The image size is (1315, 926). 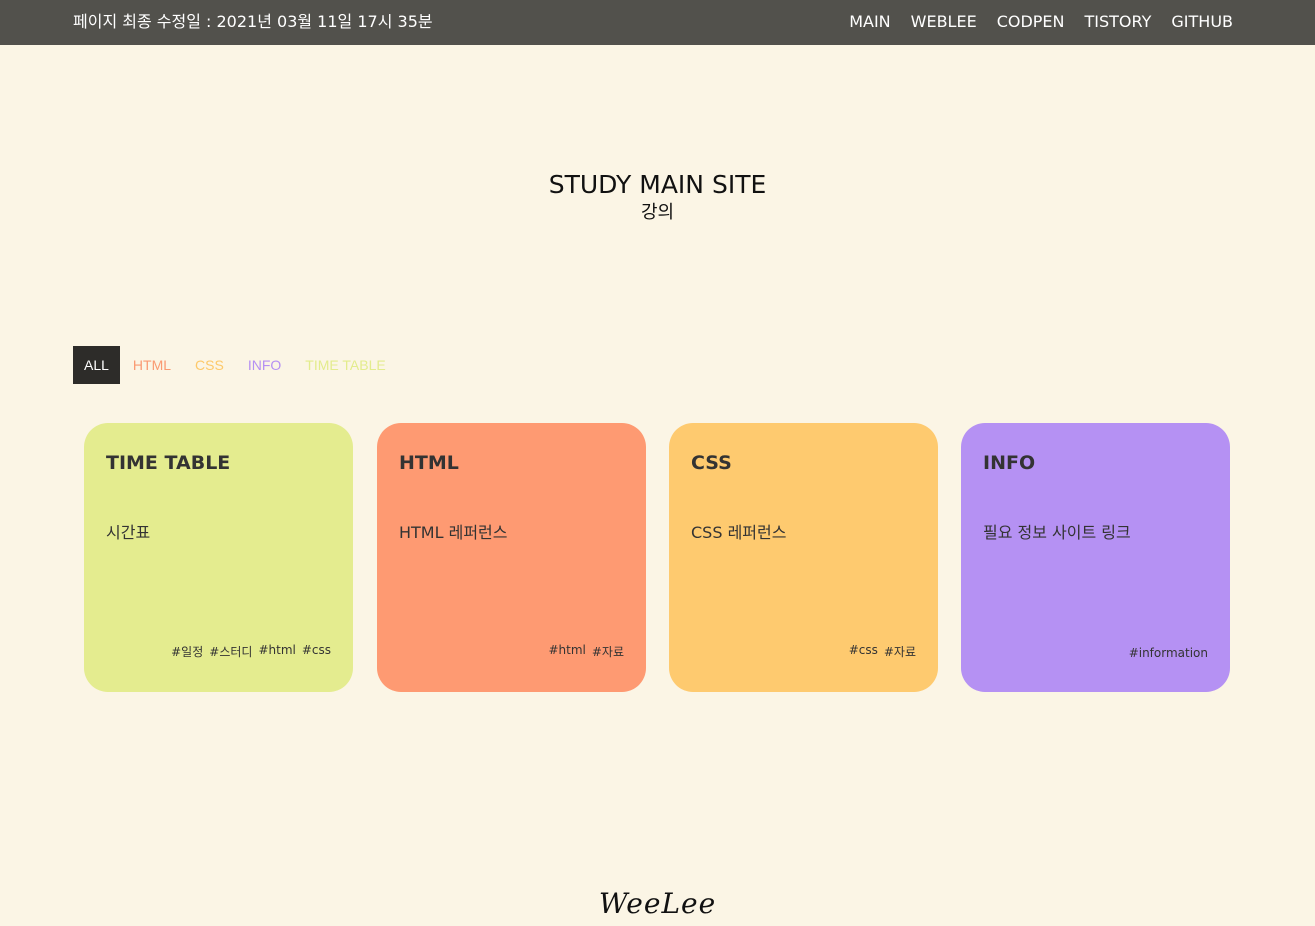 I want to click on card-title: TIME TABLE, so click(x=168, y=463).